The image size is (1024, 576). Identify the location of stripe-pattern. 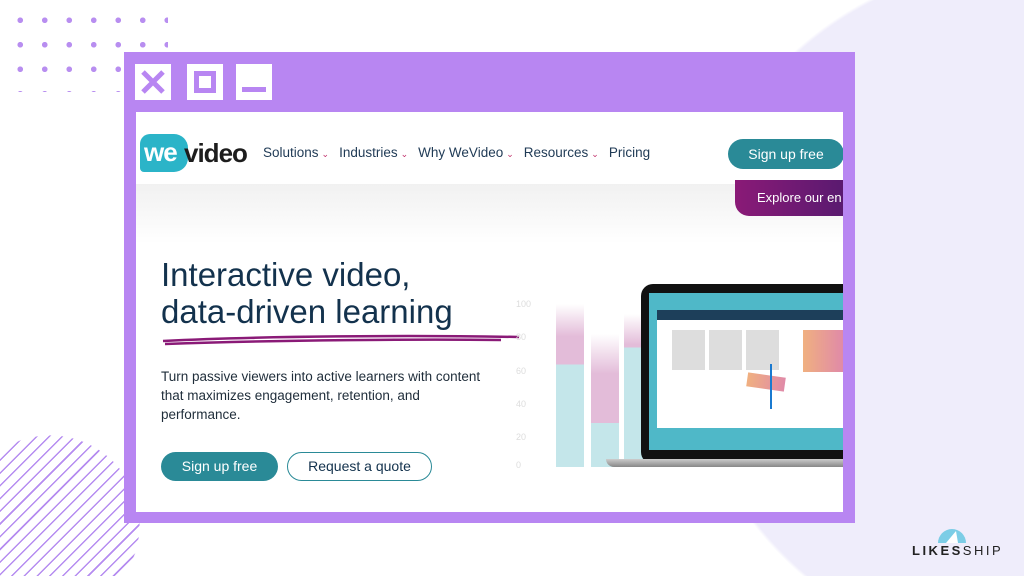
(70, 505).